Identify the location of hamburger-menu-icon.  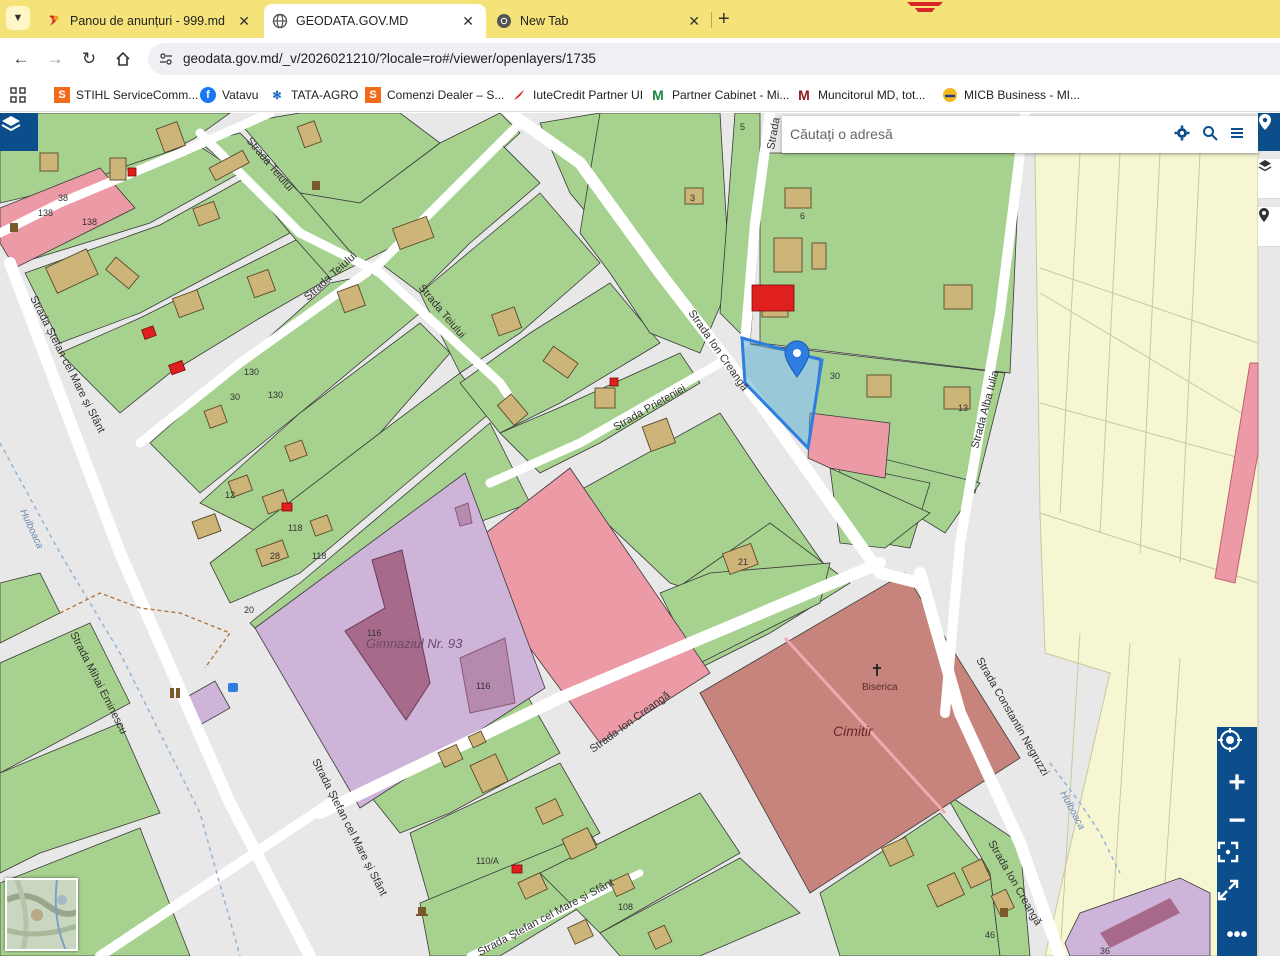
(1237, 133).